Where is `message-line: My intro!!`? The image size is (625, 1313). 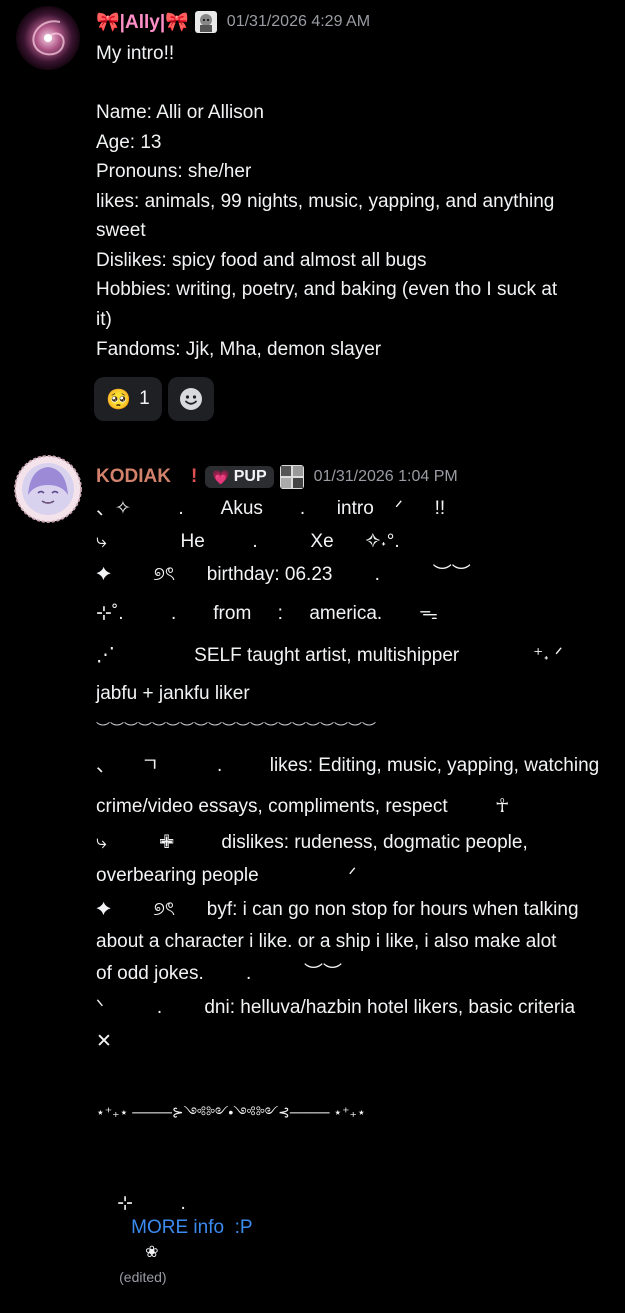 message-line: My intro!! is located at coordinates (135, 53).